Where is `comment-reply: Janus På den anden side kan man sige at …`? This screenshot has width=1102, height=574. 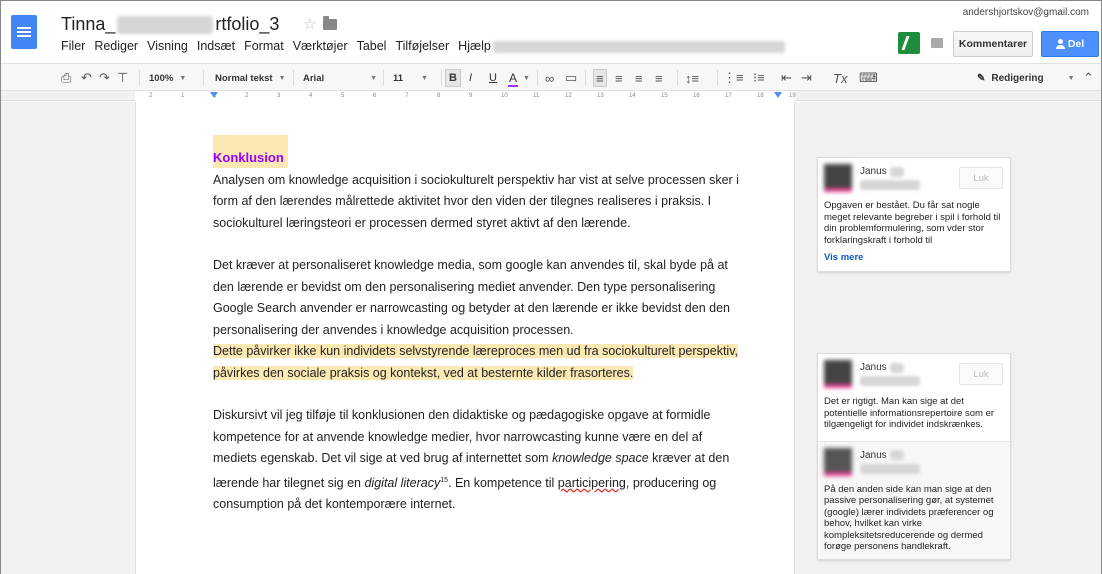 comment-reply: Janus På den anden side kan man sige at … is located at coordinates (914, 499).